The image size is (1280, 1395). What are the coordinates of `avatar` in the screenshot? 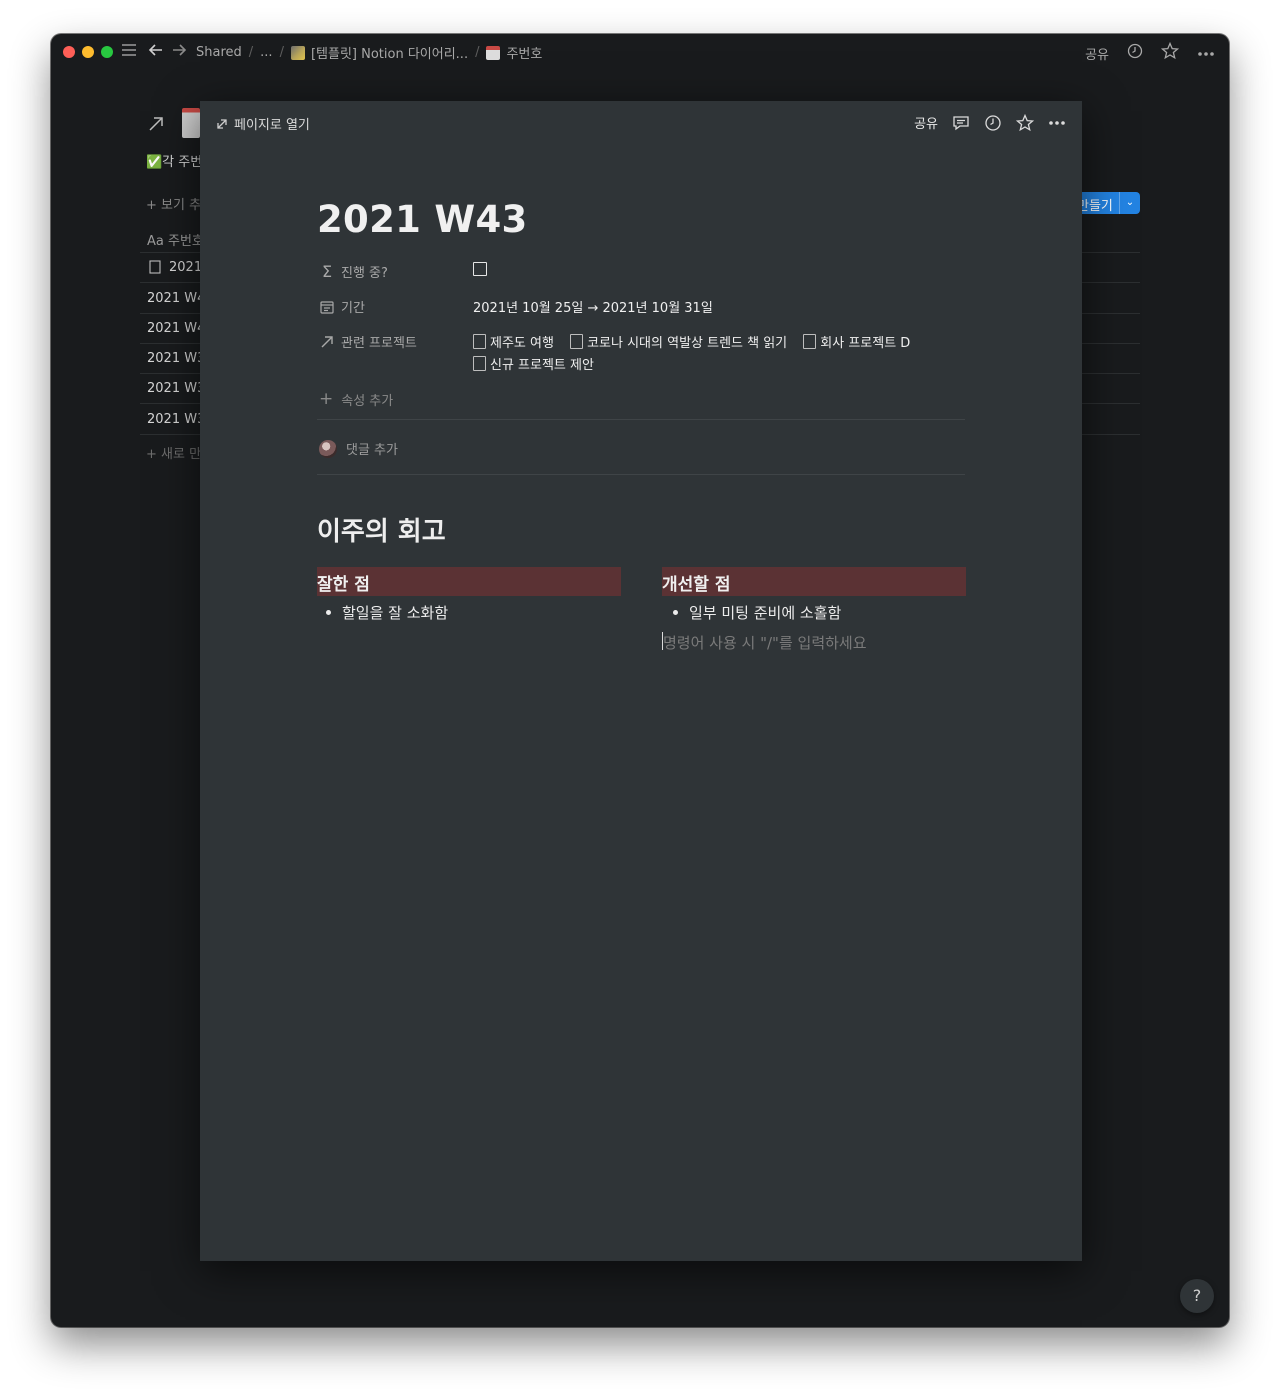 It's located at (328, 448).